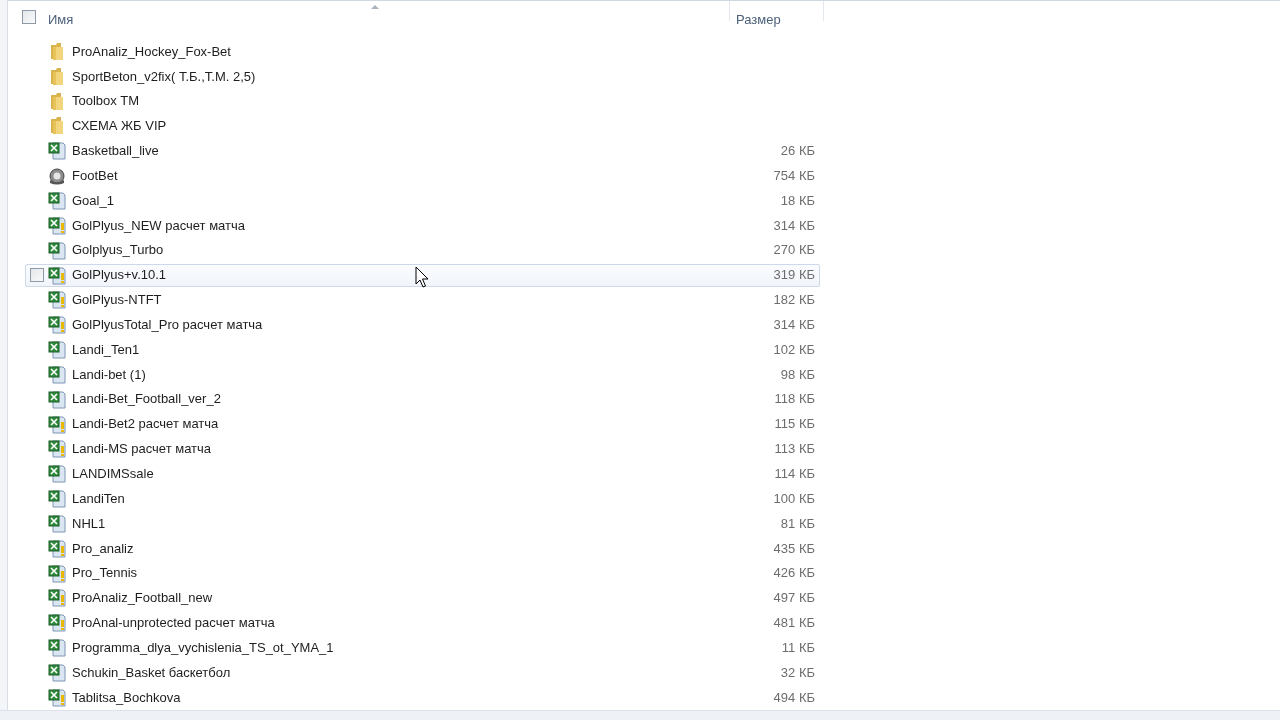 The image size is (1280, 720). I want to click on file-name: Landi-bet (1), so click(109, 374).